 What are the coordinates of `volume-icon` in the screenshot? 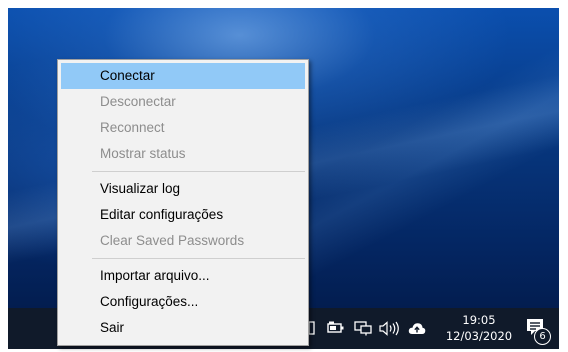 It's located at (390, 330).